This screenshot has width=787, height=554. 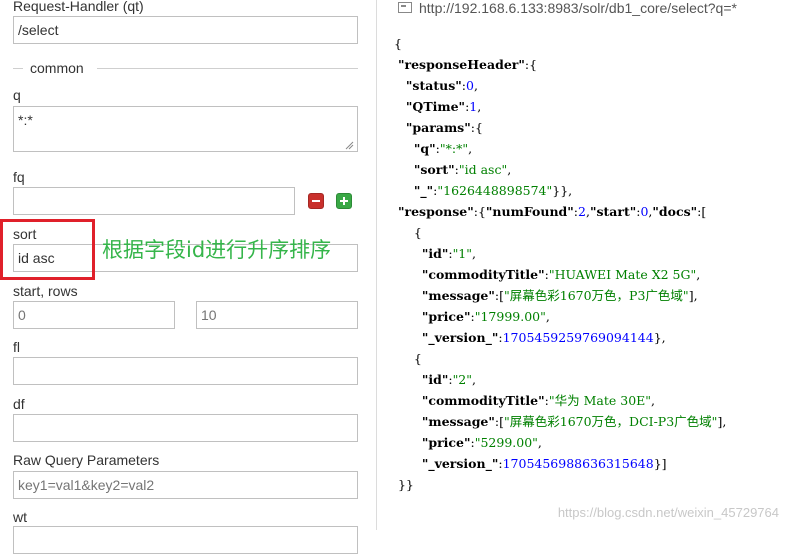 I want to click on json-token: "docs", so click(x=675, y=211).